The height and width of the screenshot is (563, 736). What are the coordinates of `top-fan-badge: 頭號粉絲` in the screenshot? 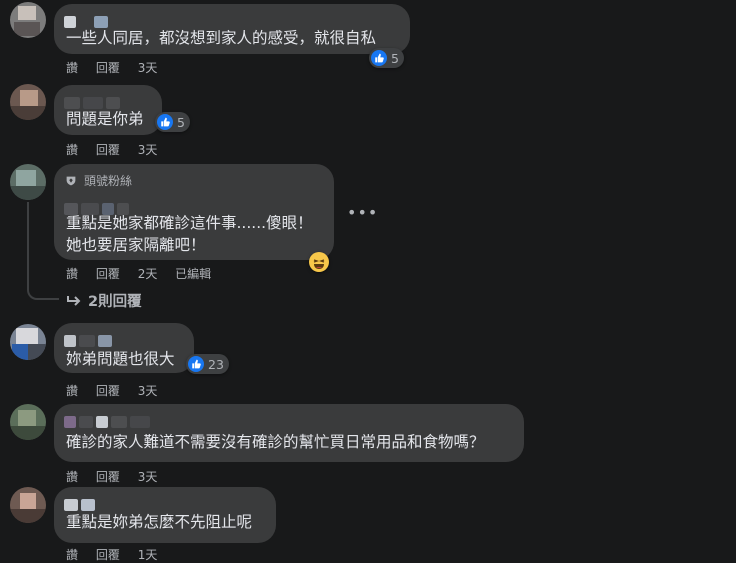 It's located at (98, 180).